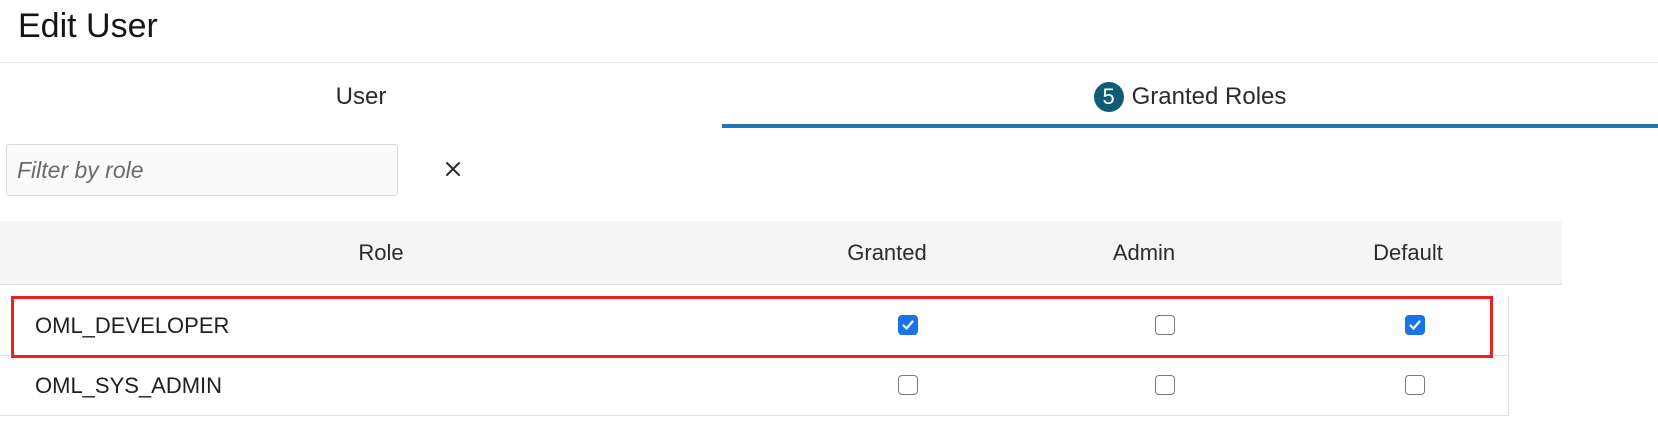 Image resolution: width=1658 pixels, height=444 pixels. What do you see at coordinates (1209, 96) in the screenshot?
I see `tab-granted-roles-label: Granted Roles` at bounding box center [1209, 96].